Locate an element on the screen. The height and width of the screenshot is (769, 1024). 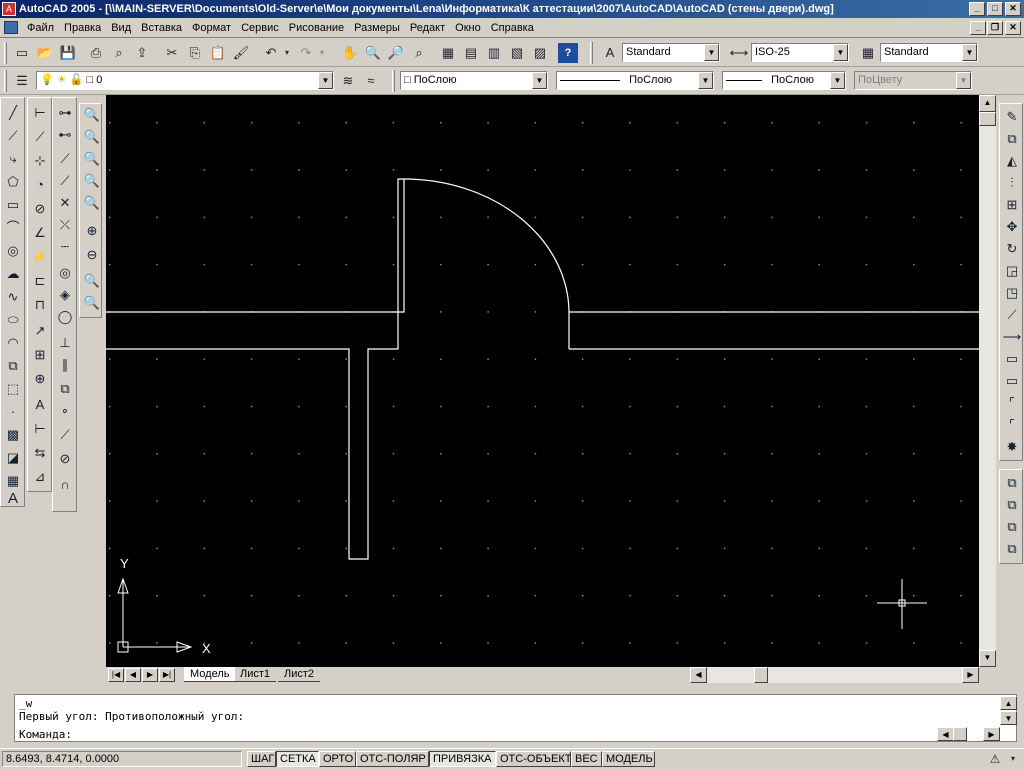
command-prompt: Команда: is located at coordinates (45, 734).